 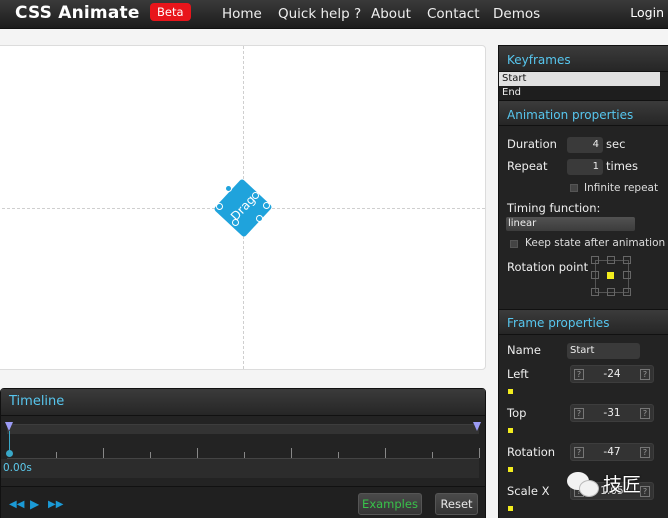 What do you see at coordinates (9, 453) in the screenshot?
I see `playhead-handle` at bounding box center [9, 453].